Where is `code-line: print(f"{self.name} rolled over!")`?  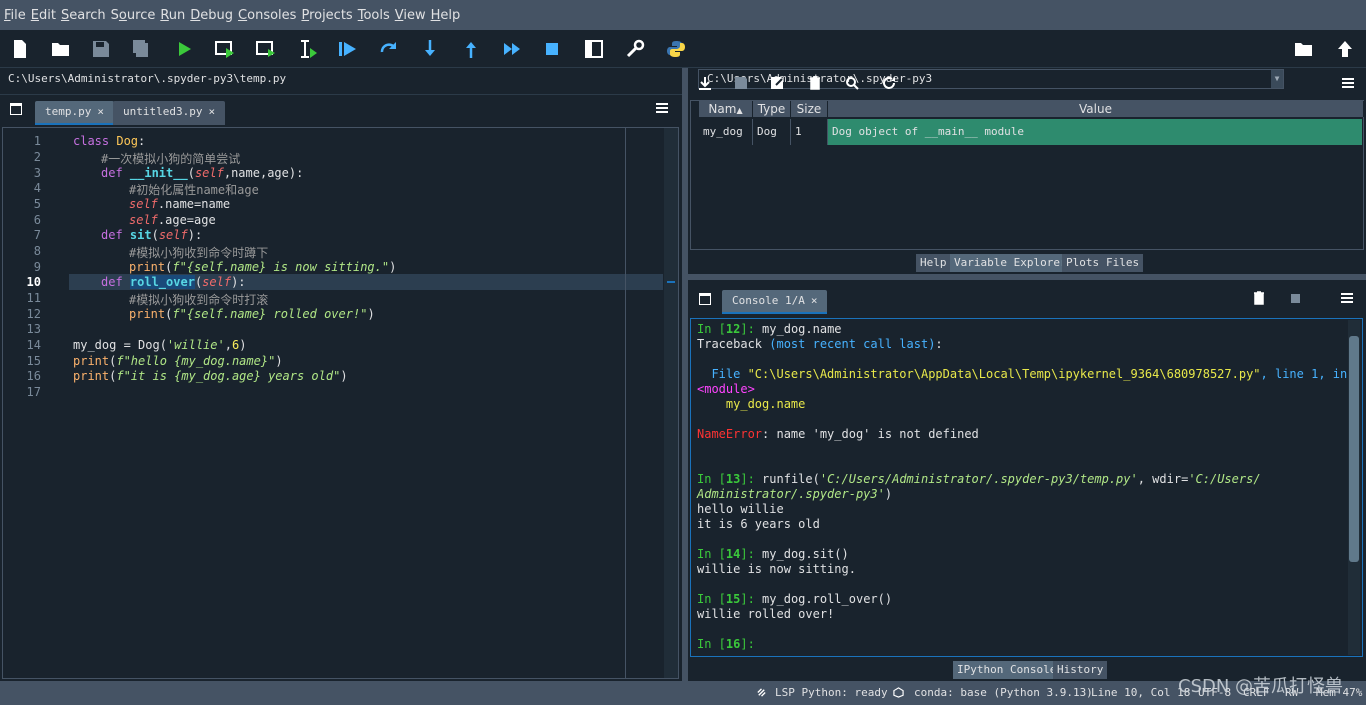
code-line: print(f"{self.name} rolled over!") is located at coordinates (252, 314).